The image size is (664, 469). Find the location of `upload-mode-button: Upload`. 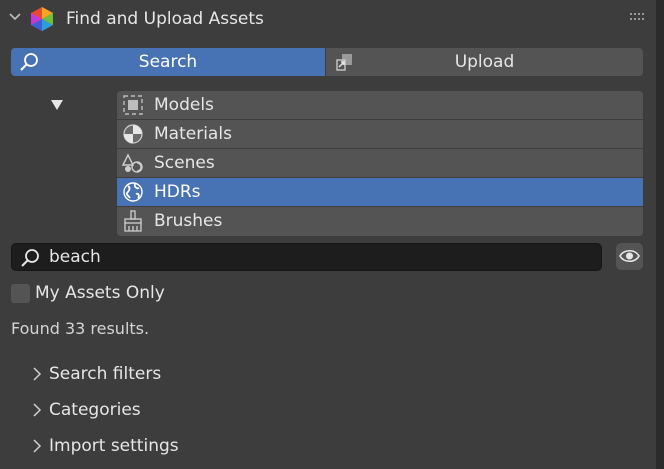

upload-mode-button: Upload is located at coordinates (484, 62).